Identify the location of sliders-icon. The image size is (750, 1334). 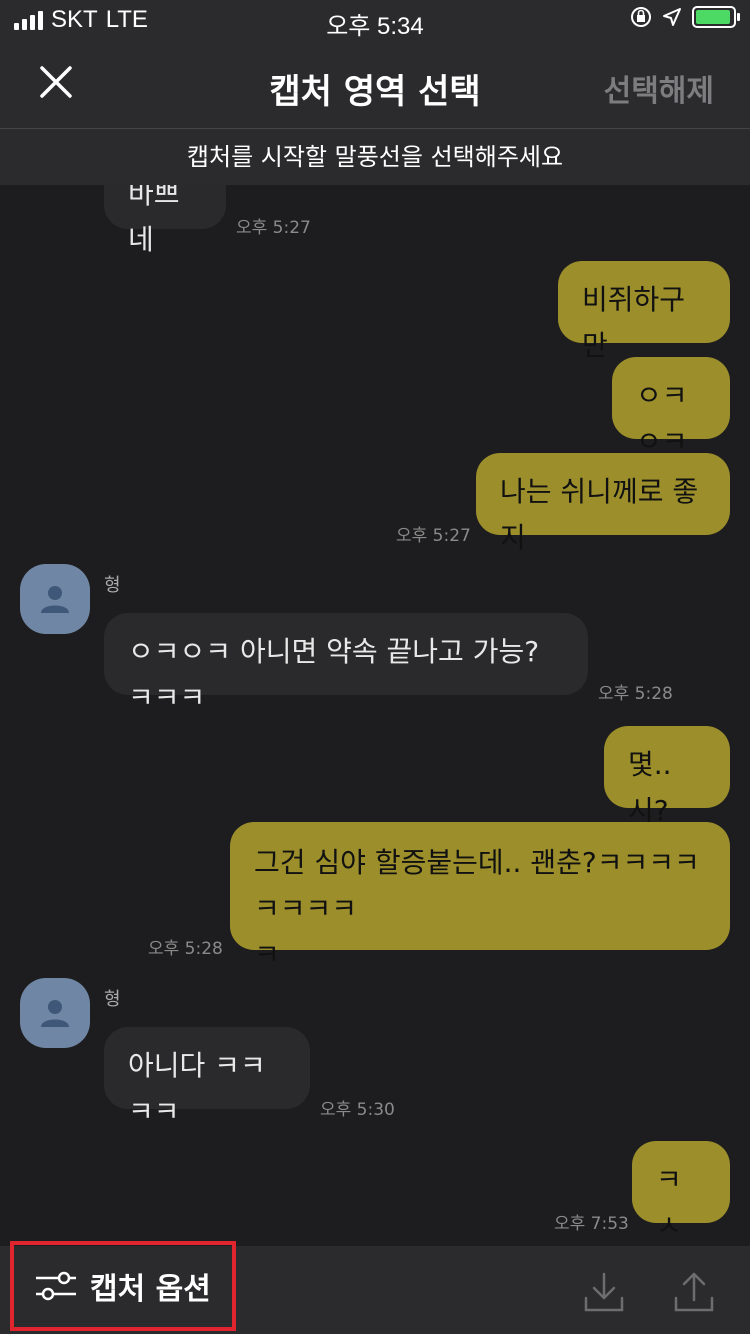
(56, 1286).